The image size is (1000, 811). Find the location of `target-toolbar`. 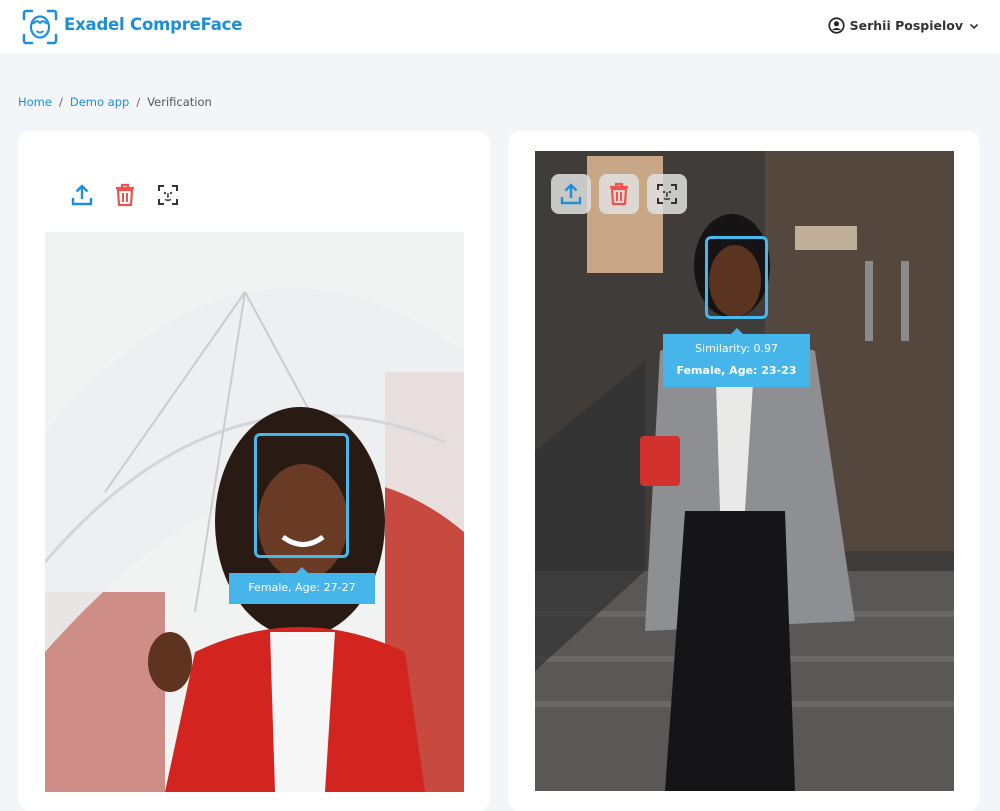

target-toolbar is located at coordinates (619, 194).